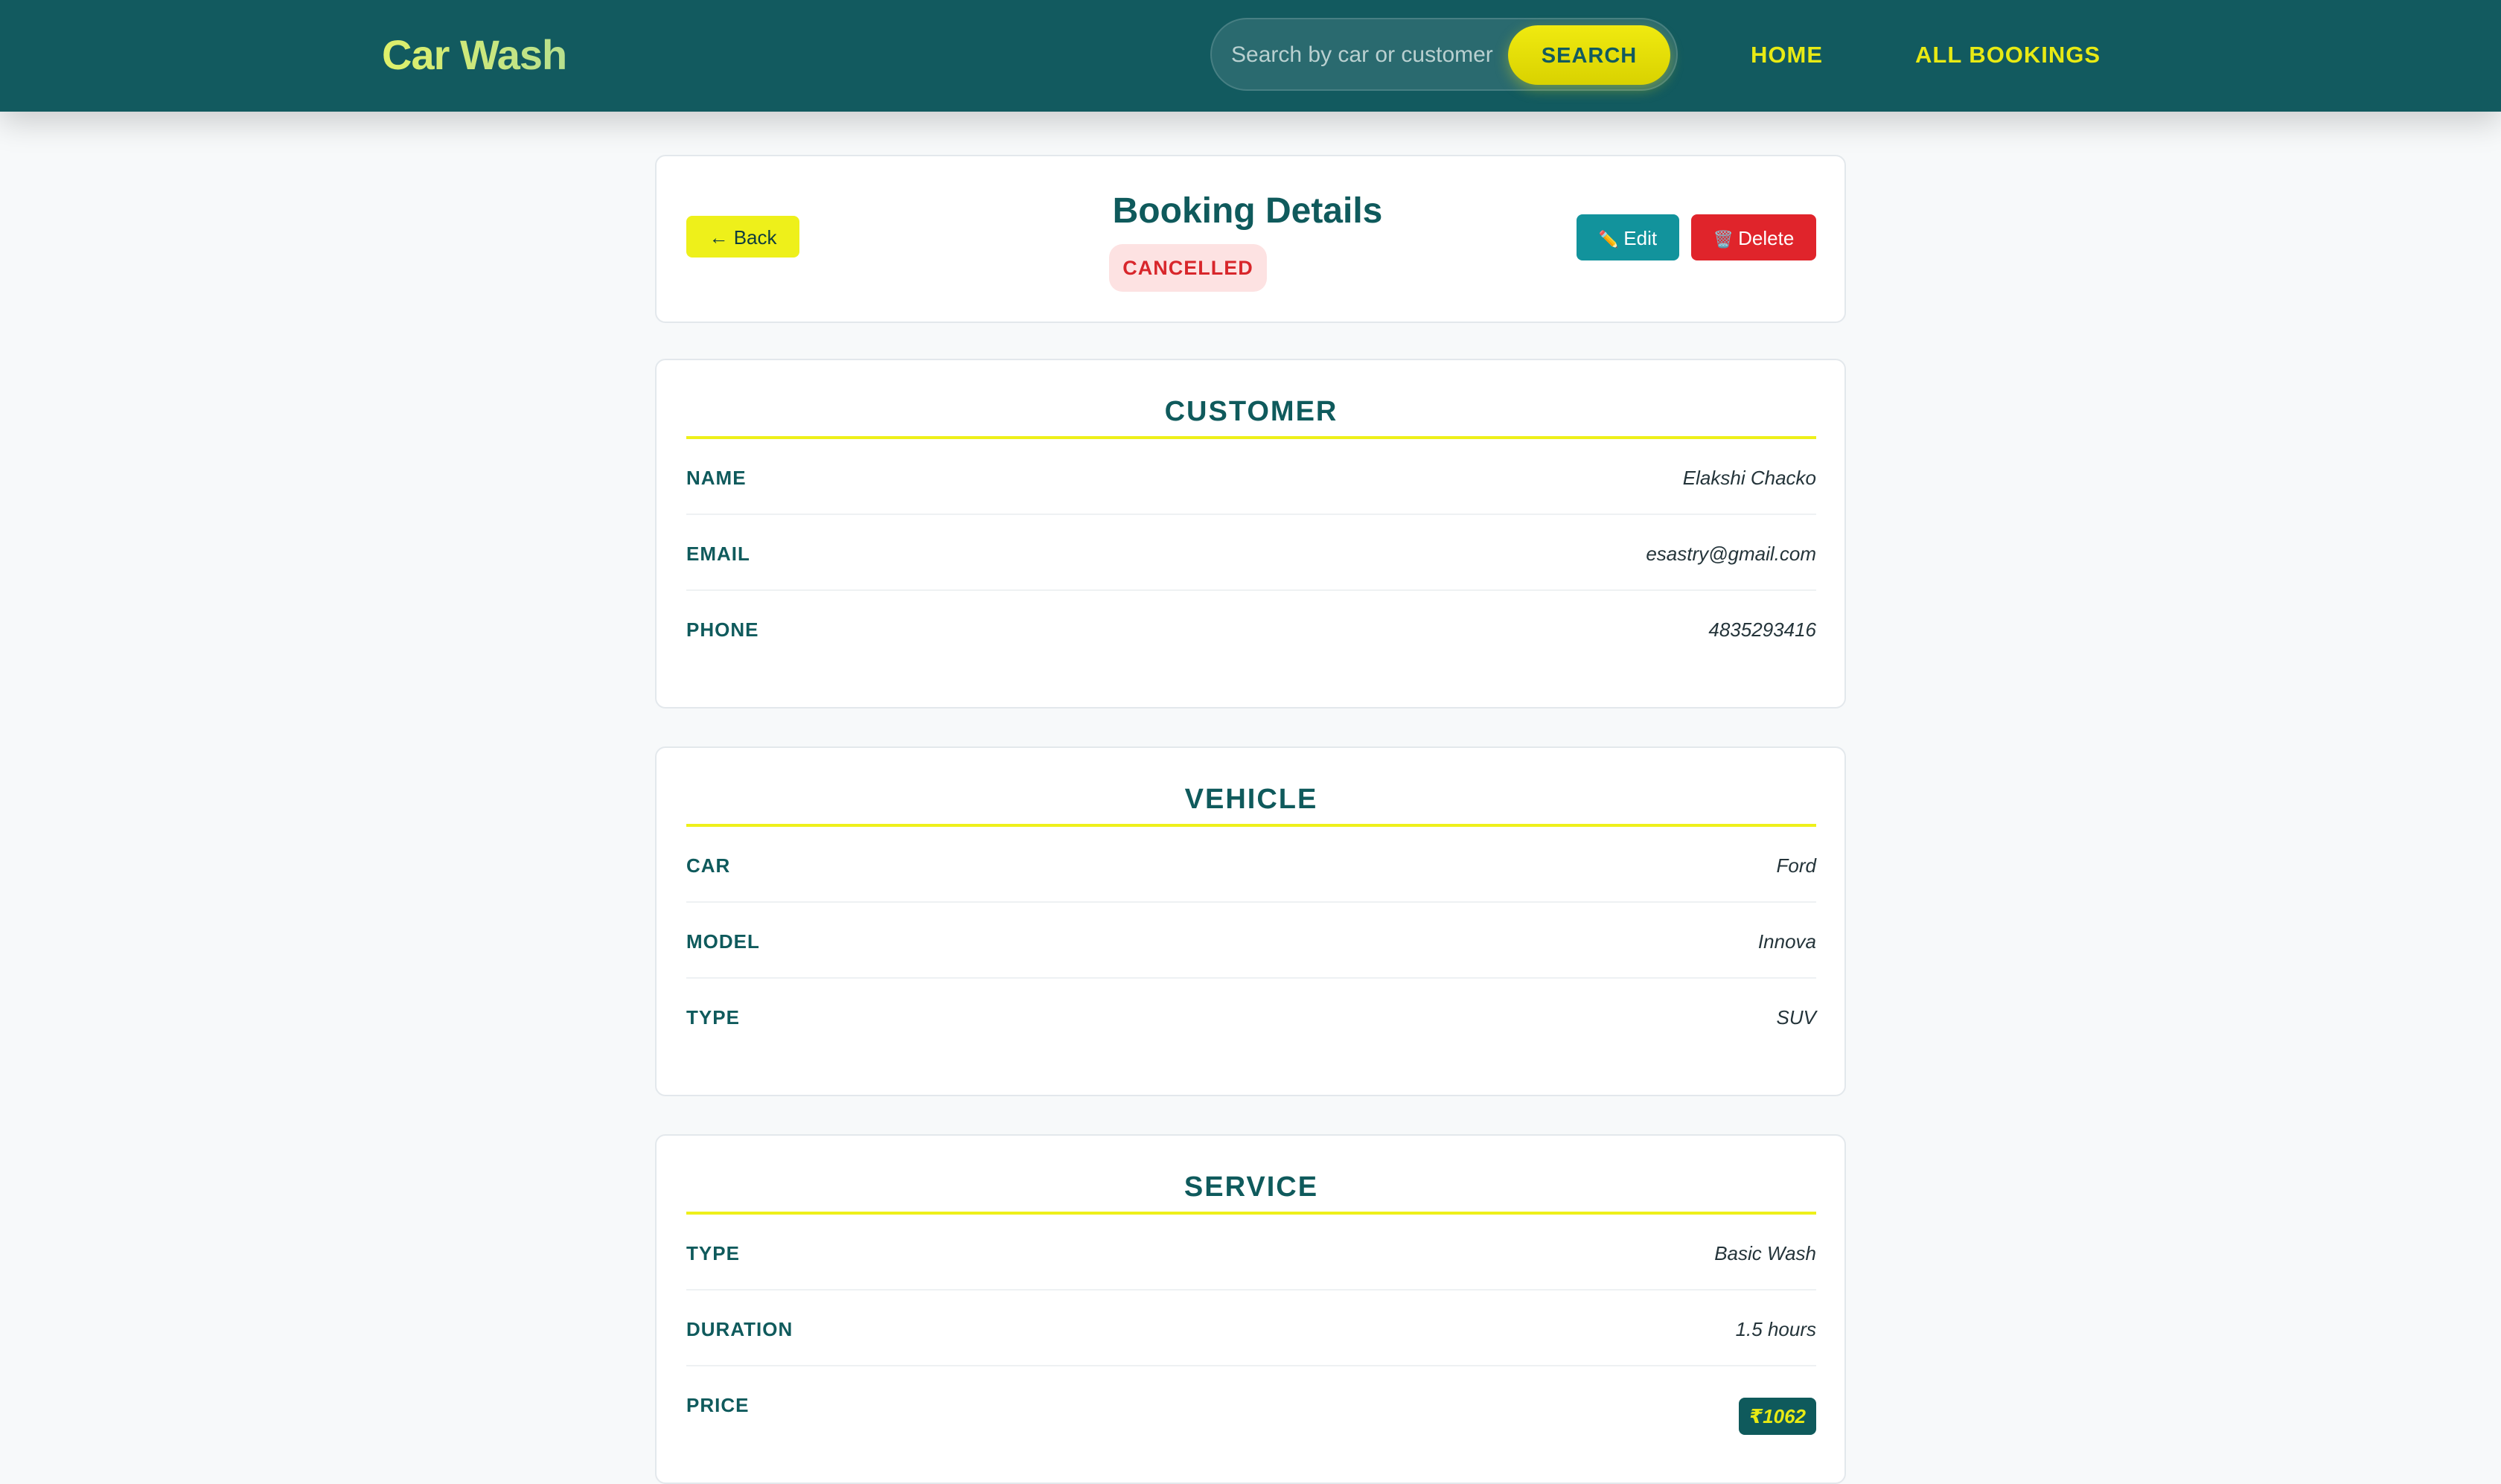 This screenshot has height=1484, width=2501. I want to click on detail-row-model: MODEL Innova, so click(1251, 941).